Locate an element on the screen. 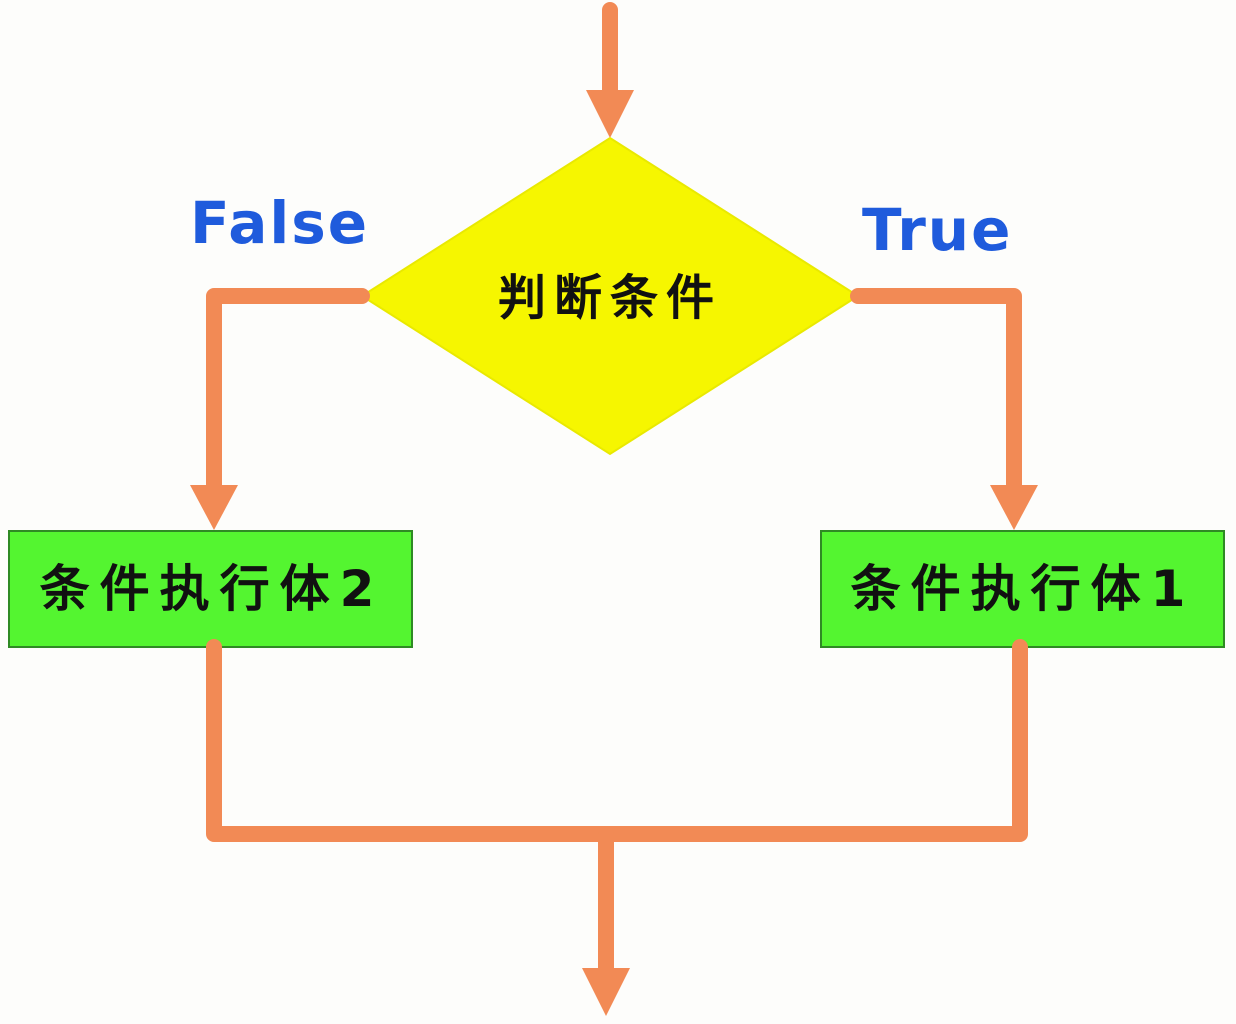 Image resolution: width=1236 pixels, height=1024 pixels. exit-arrowhead is located at coordinates (606, 992).